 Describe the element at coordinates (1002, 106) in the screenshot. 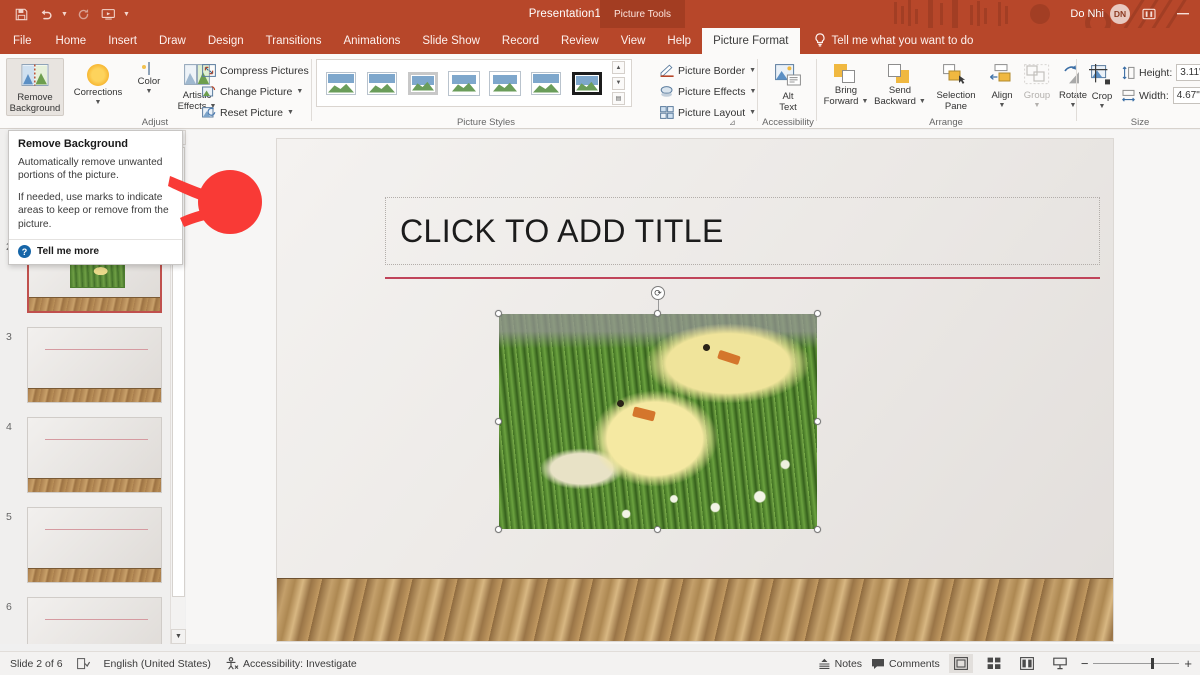

I see `align-dropdown-icon: ▼` at that location.